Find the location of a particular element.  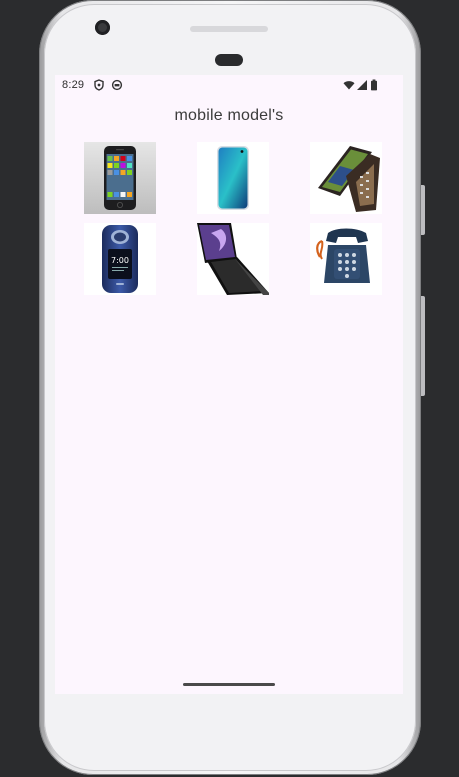

model-tile-galaxy-z-flip is located at coordinates (233, 259).